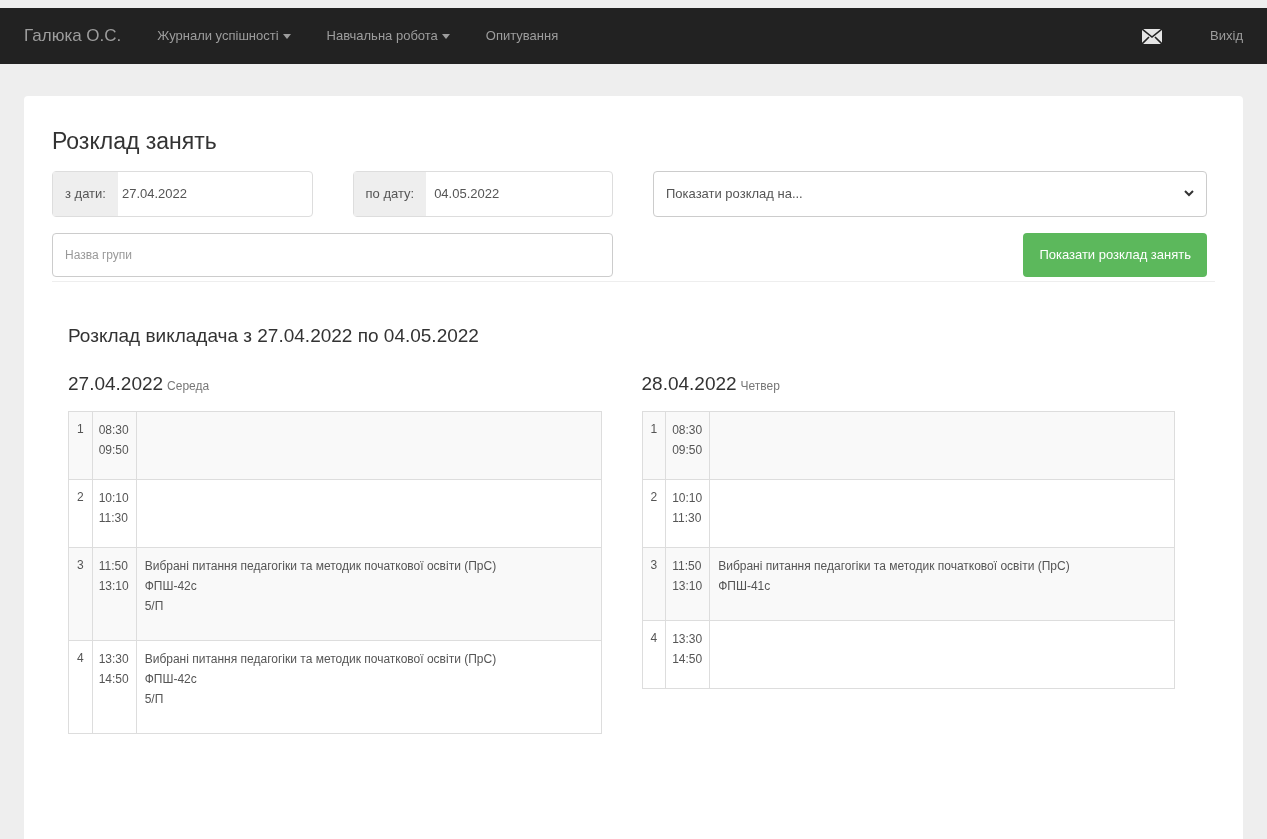  What do you see at coordinates (482, 193) in the screenshot?
I see `to-date-field: по дату: 04.05.2022` at bounding box center [482, 193].